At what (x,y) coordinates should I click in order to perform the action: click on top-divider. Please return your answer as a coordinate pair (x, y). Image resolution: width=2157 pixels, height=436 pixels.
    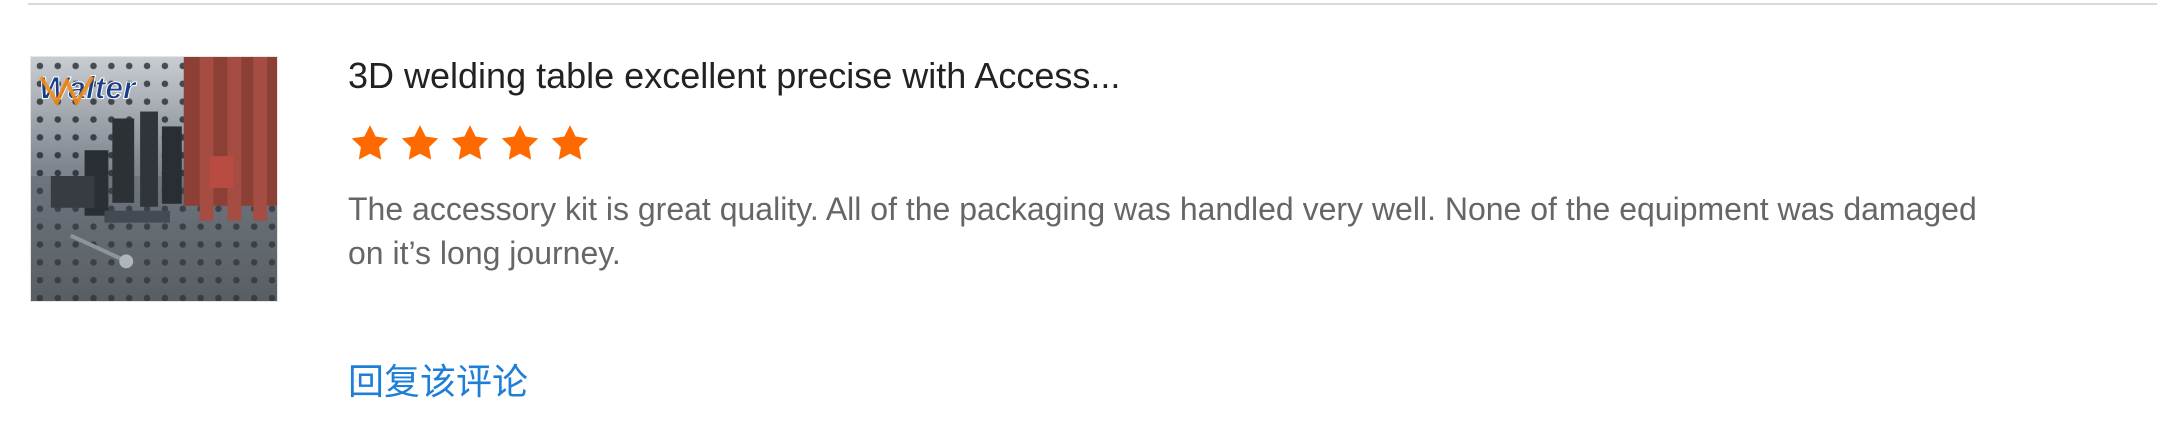
    Looking at the image, I should click on (1092, 4).